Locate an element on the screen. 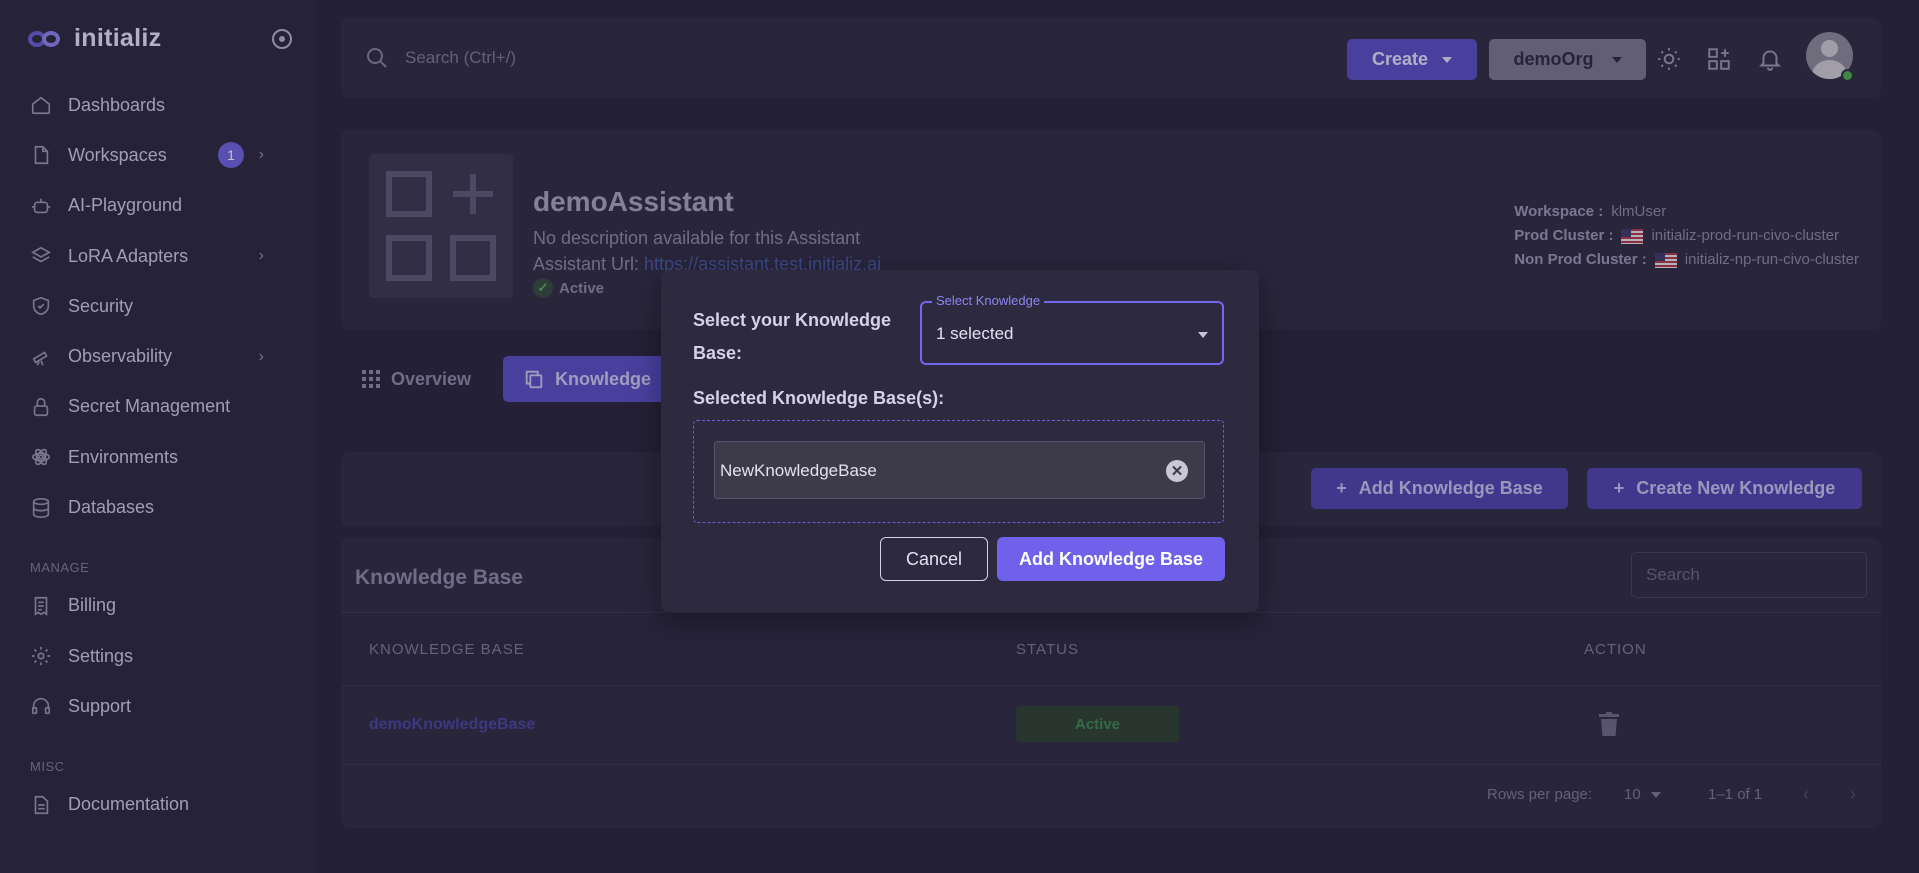 The height and width of the screenshot is (873, 1919). add-knowledge-base-submit-button: Add Knowledge Base is located at coordinates (1111, 559).